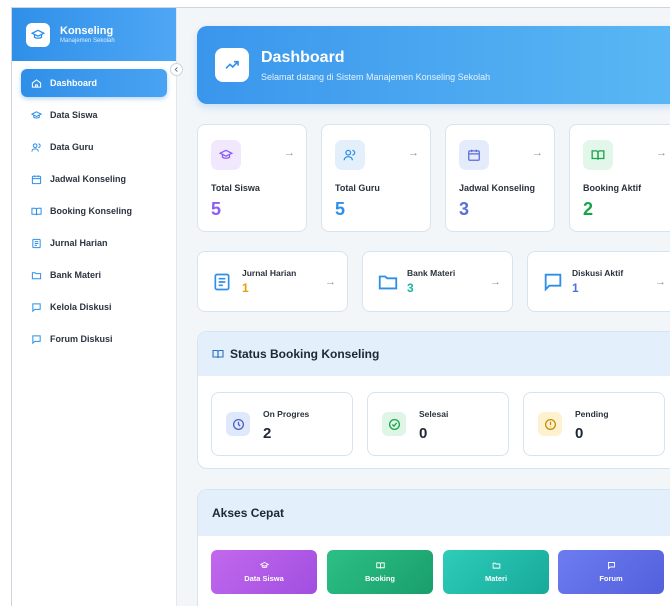 Image resolution: width=670 pixels, height=606 pixels. Describe the element at coordinates (176, 69) in the screenshot. I see `sidebar-collapse-button` at that location.